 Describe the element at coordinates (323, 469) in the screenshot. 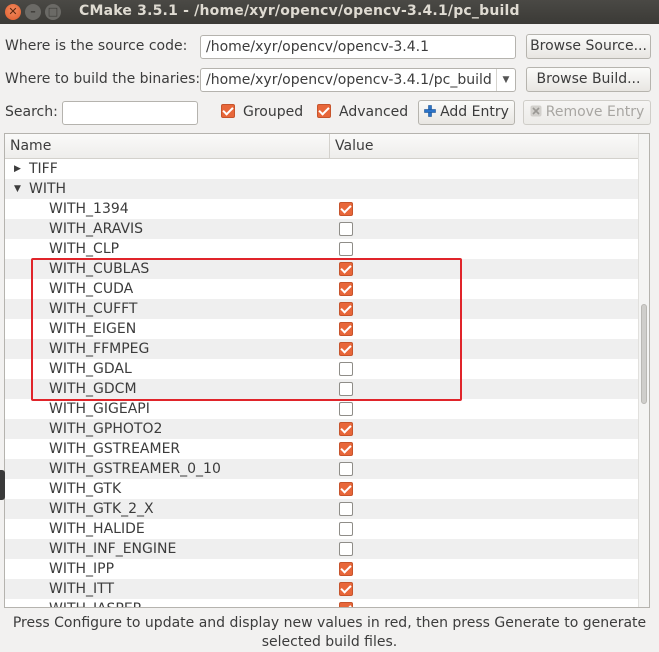

I see `table-row: WITH_GSTREAMER_0_10` at that location.